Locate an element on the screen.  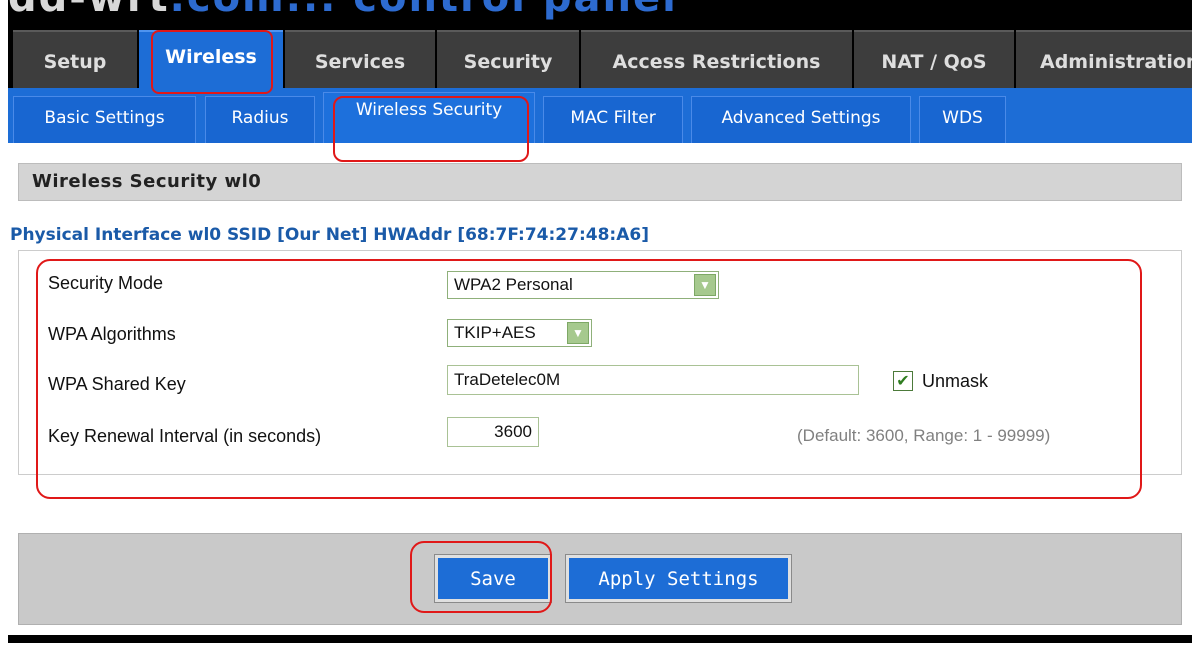
section-header: Wireless Security wl0 is located at coordinates (600, 182).